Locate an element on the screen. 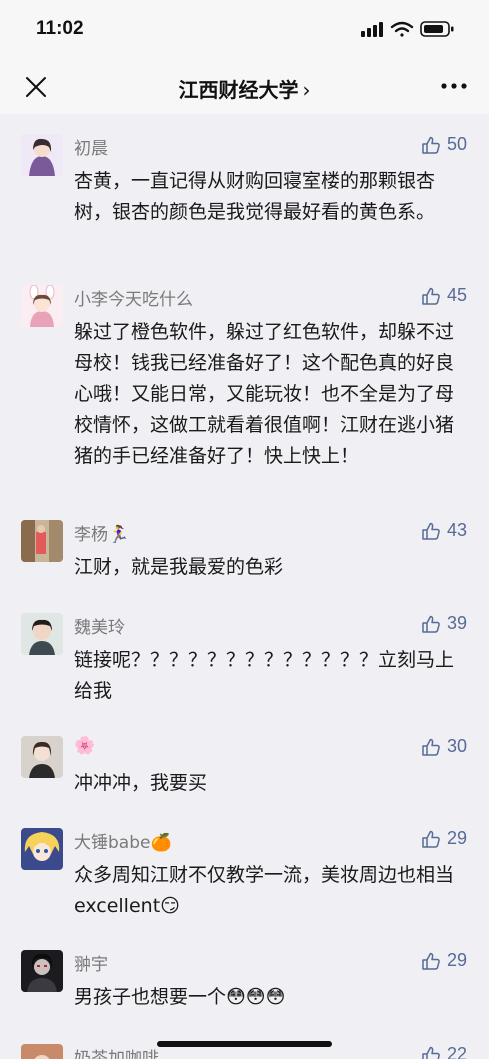  status-bar: 11:02 is located at coordinates (244, 29).